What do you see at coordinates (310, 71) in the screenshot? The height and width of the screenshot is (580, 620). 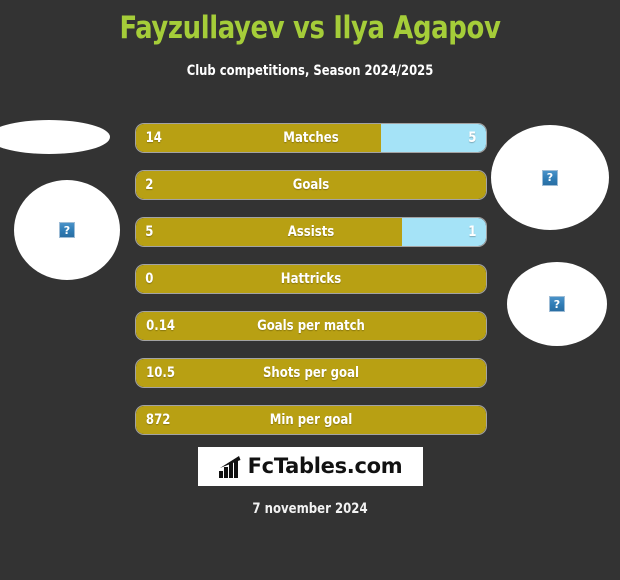 I see `page-subtitle: Club competitions, Season 2024/2025` at bounding box center [310, 71].